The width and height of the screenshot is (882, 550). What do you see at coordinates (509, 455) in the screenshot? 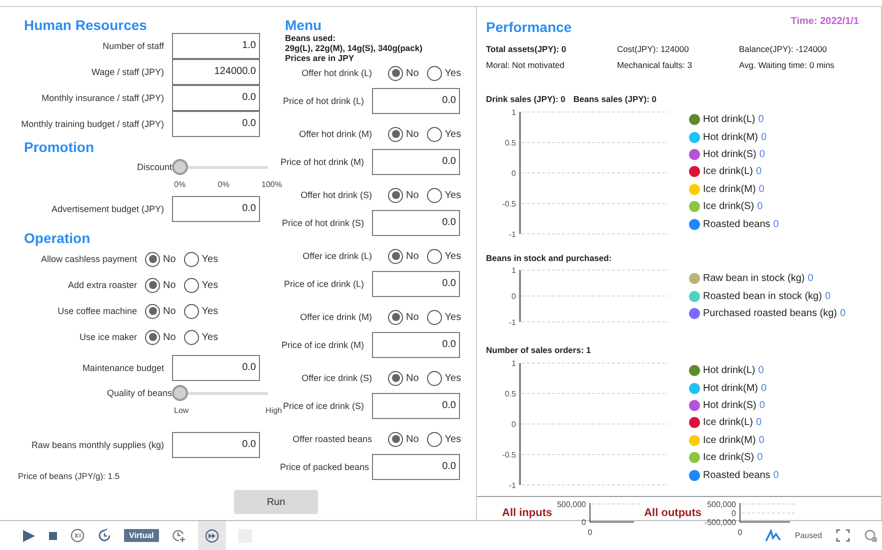
I see `axis-tick-label: -0.5` at bounding box center [509, 455].